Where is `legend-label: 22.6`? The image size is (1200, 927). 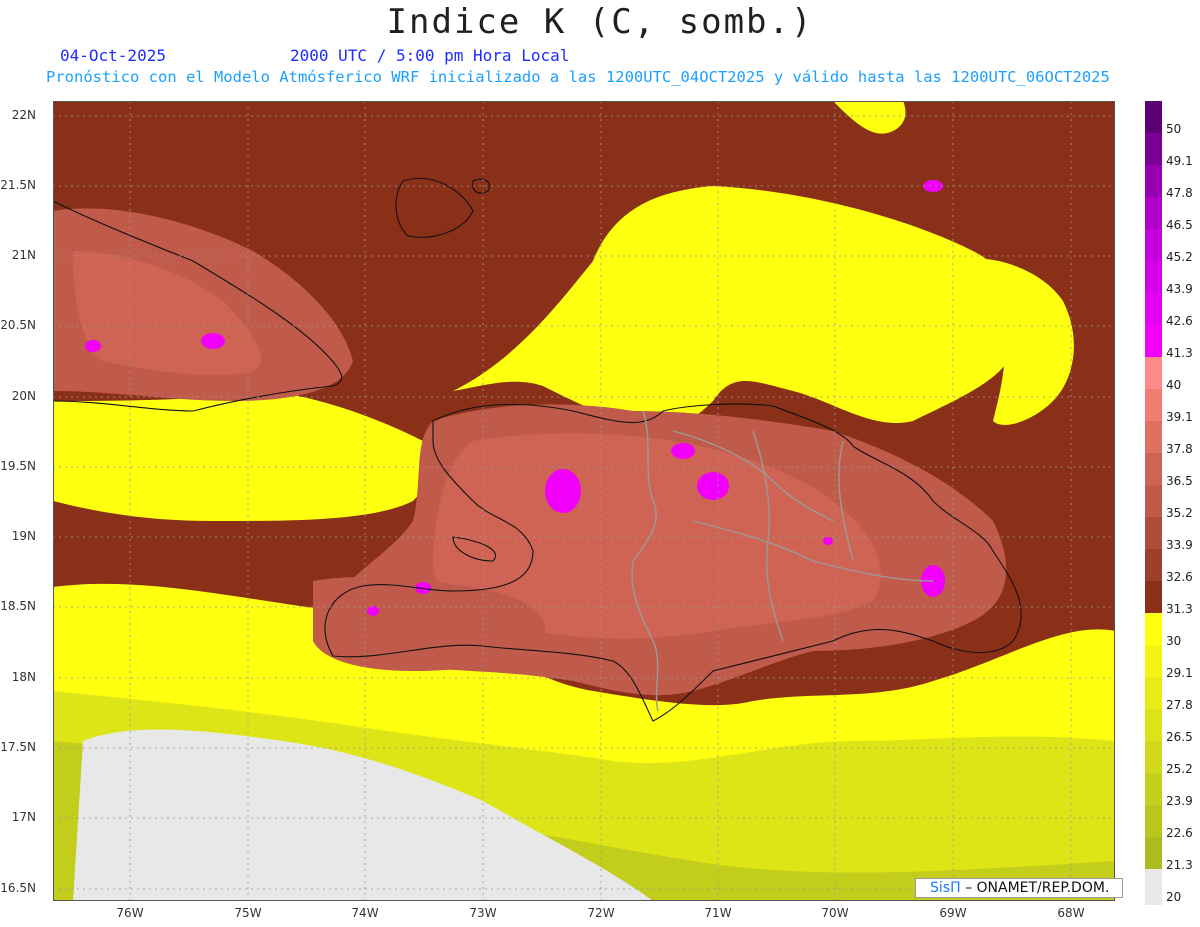
legend-label: 22.6 is located at coordinates (1179, 833).